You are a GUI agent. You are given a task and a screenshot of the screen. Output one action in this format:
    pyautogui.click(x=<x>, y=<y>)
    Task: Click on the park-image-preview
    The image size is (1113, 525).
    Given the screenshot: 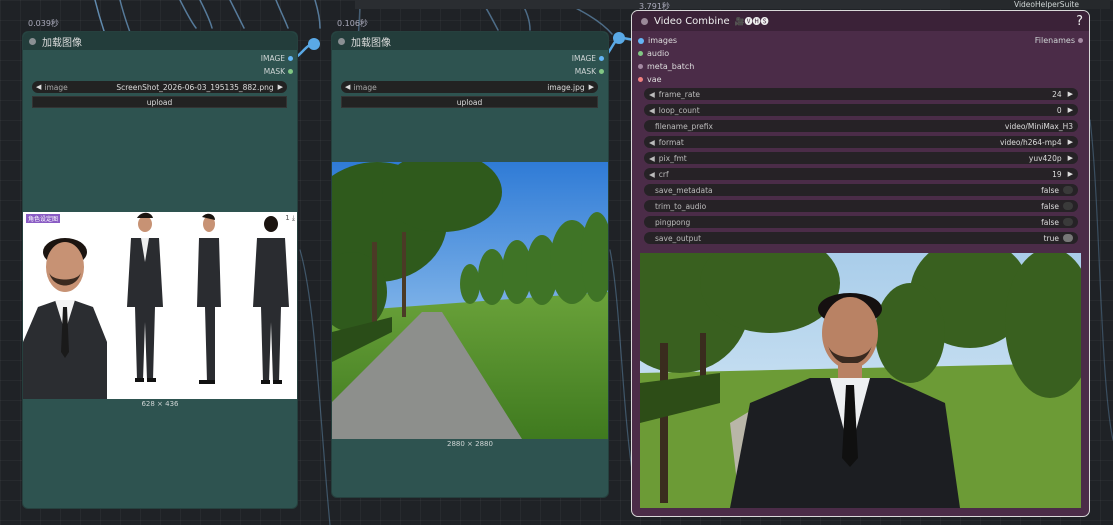 What is the action you would take?
    pyautogui.click(x=470, y=300)
    